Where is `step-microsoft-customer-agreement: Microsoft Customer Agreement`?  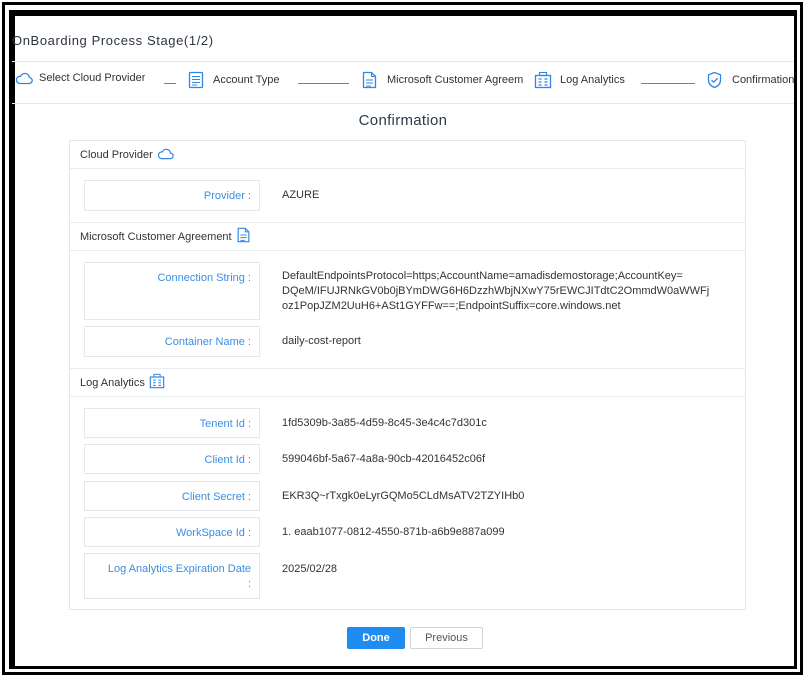
step-microsoft-customer-agreement: Microsoft Customer Agreement is located at coordinates (442, 80).